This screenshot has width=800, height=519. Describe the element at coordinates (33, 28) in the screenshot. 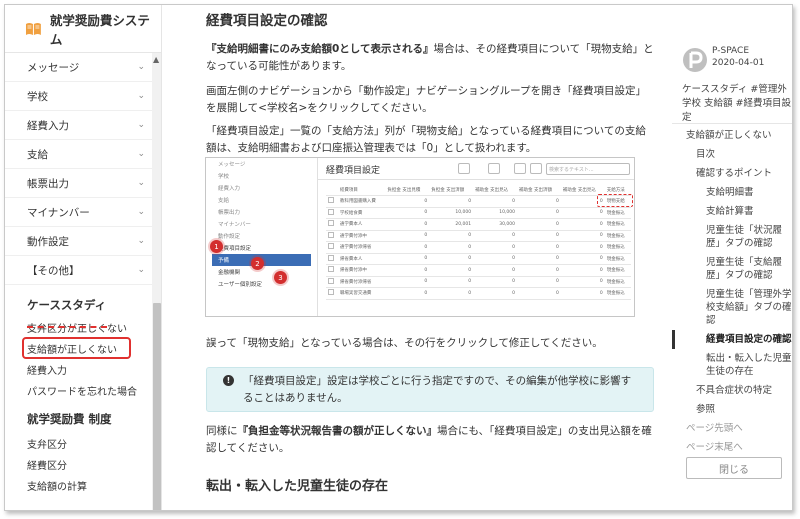

I see `book-icon` at that location.